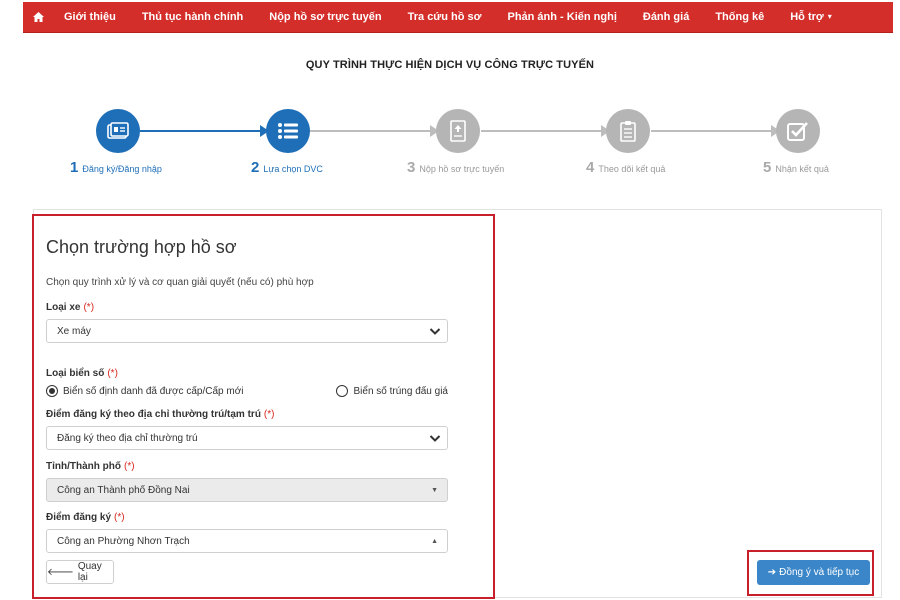 This screenshot has width=900, height=600. I want to click on radio-unselected-icon, so click(342, 391).